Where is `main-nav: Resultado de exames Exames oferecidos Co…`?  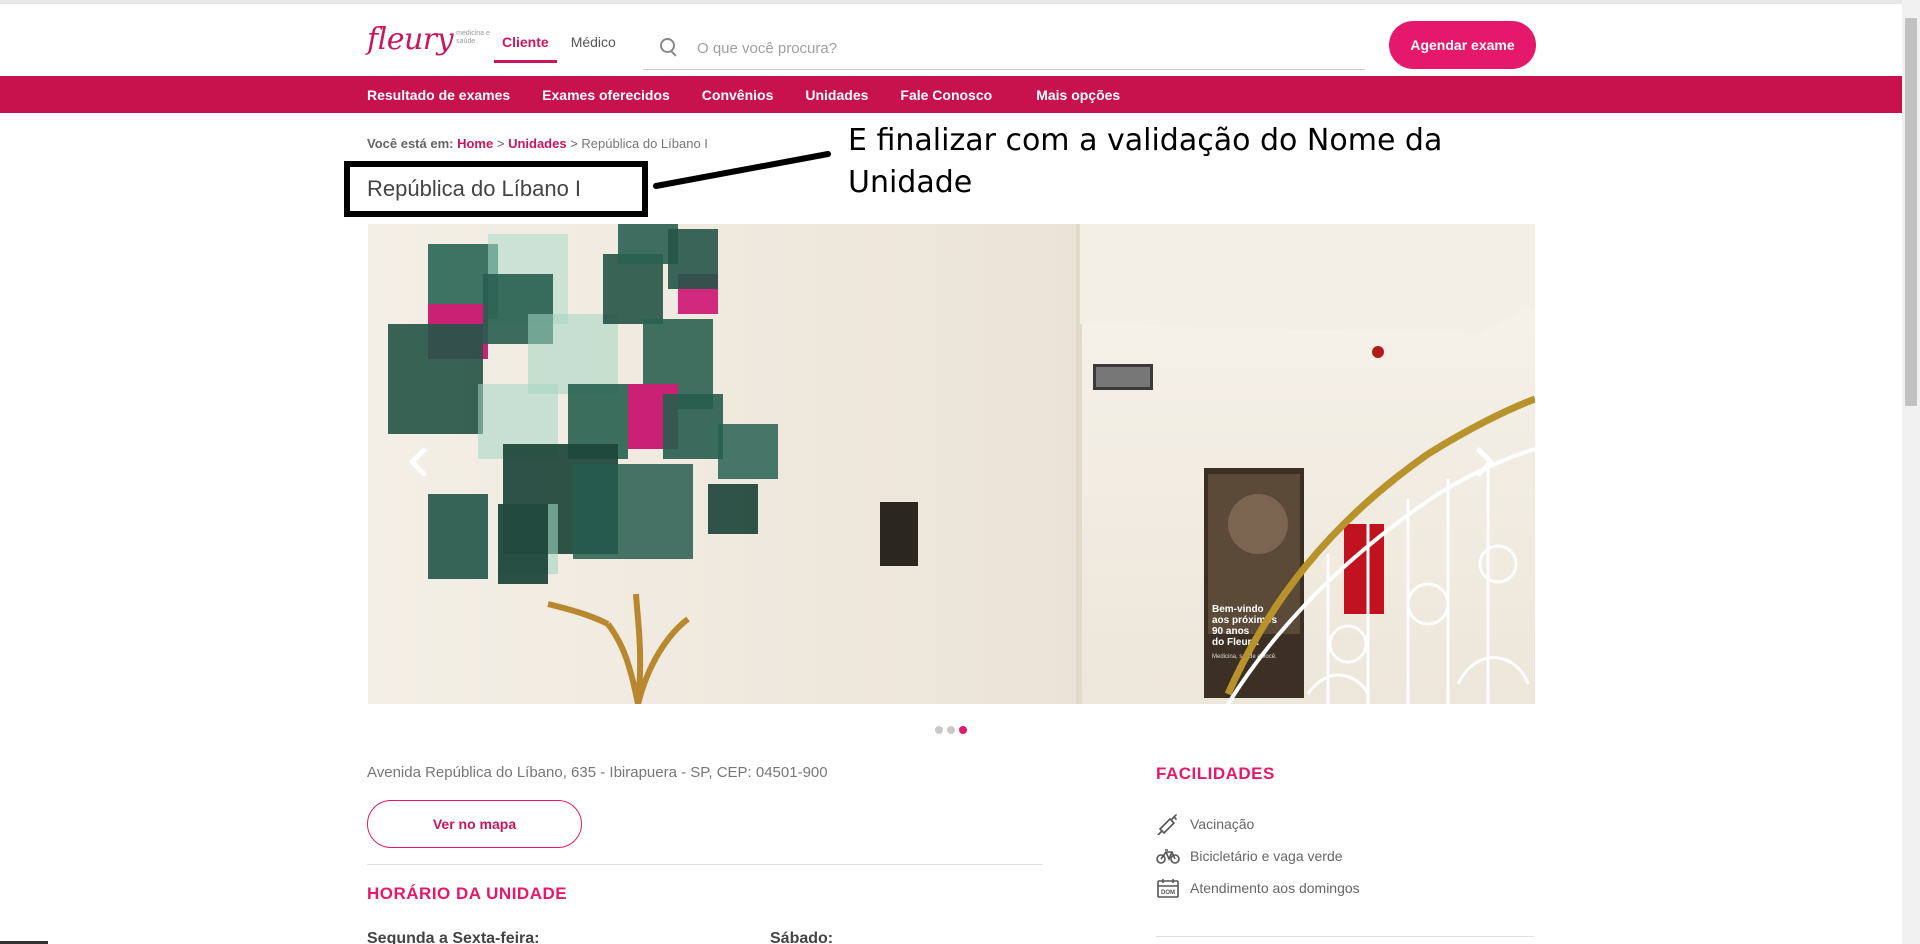 main-nav: Resultado de exames Exames oferecidos Co… is located at coordinates (951, 94).